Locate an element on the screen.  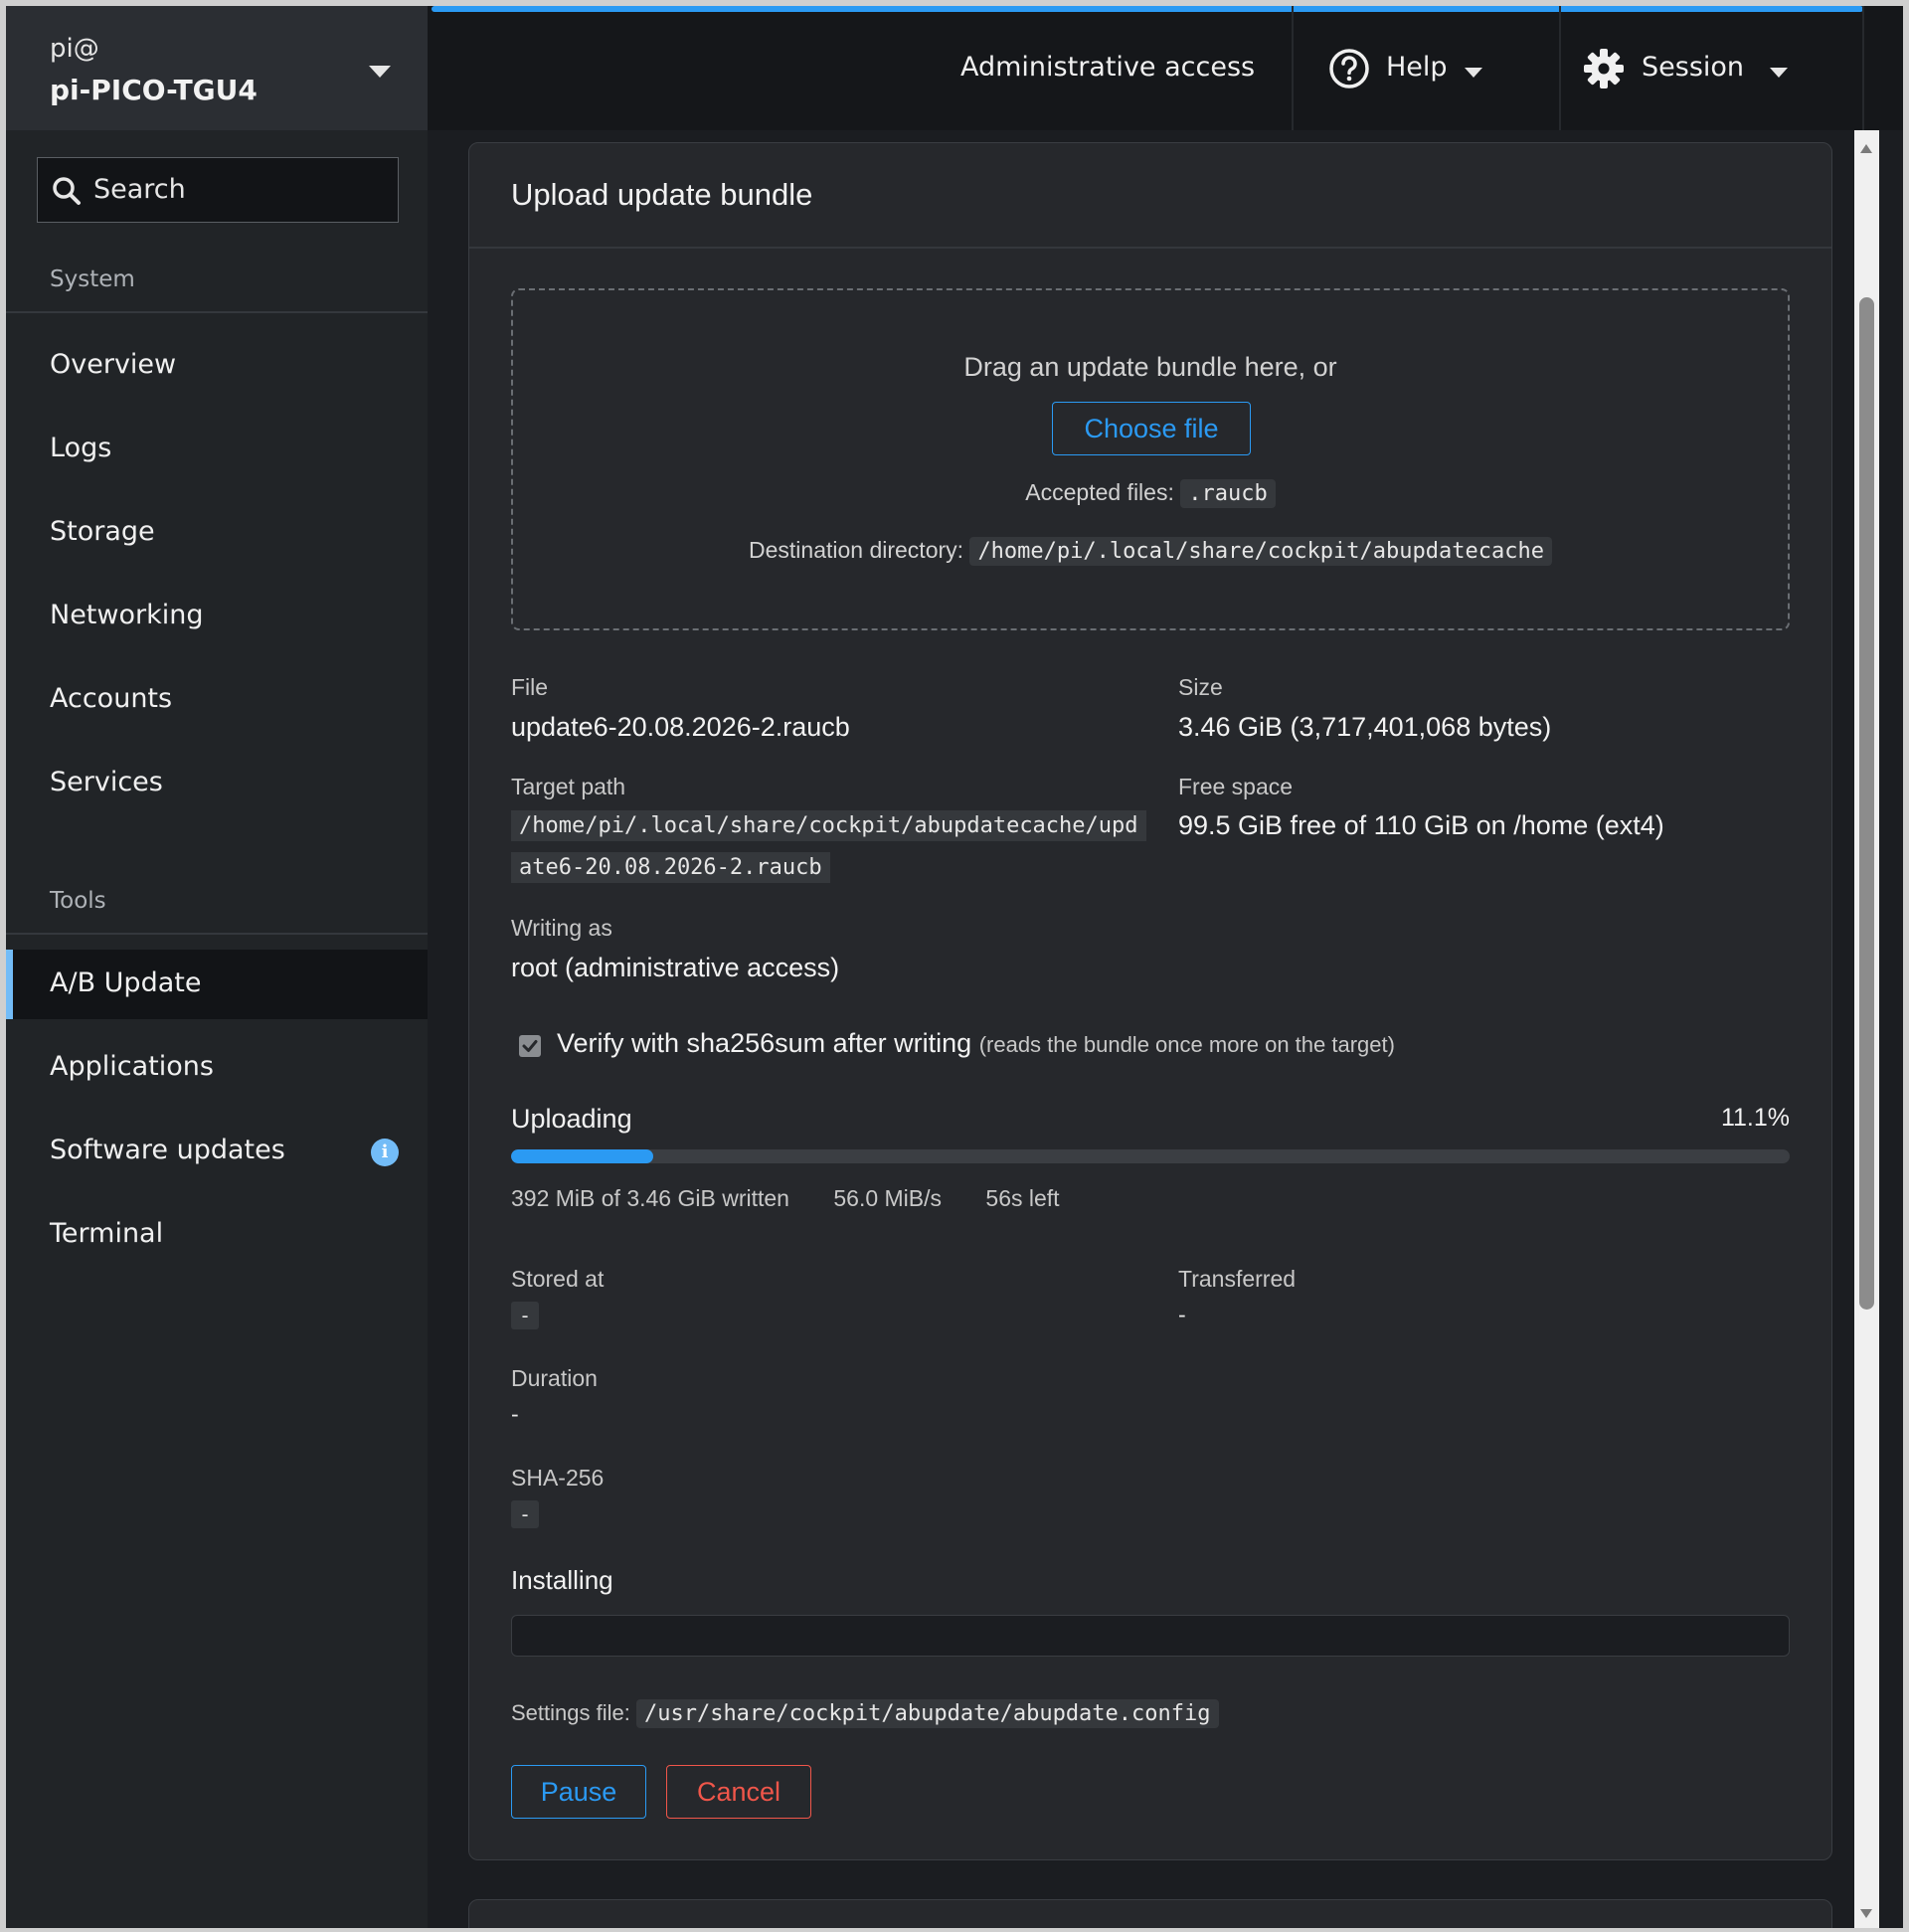
size-value: 3.46 GiB (3,717,401,068 bytes) is located at coordinates (1365, 727).